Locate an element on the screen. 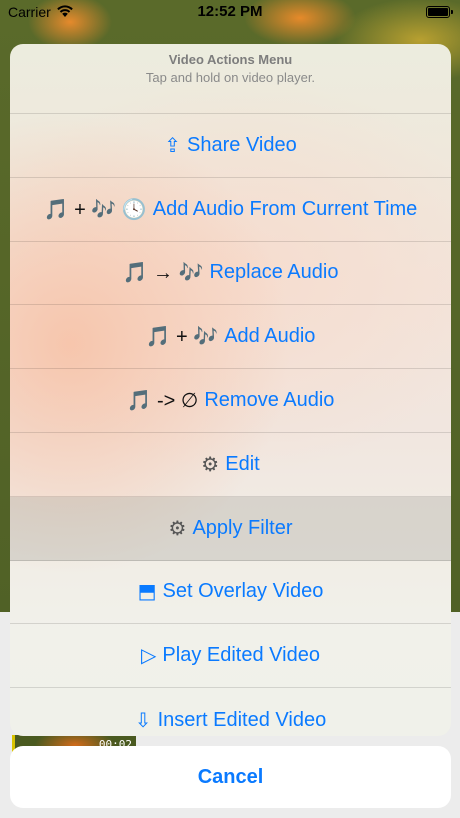 The height and width of the screenshot is (818, 460). action-label: Play Edited Video is located at coordinates (241, 655).